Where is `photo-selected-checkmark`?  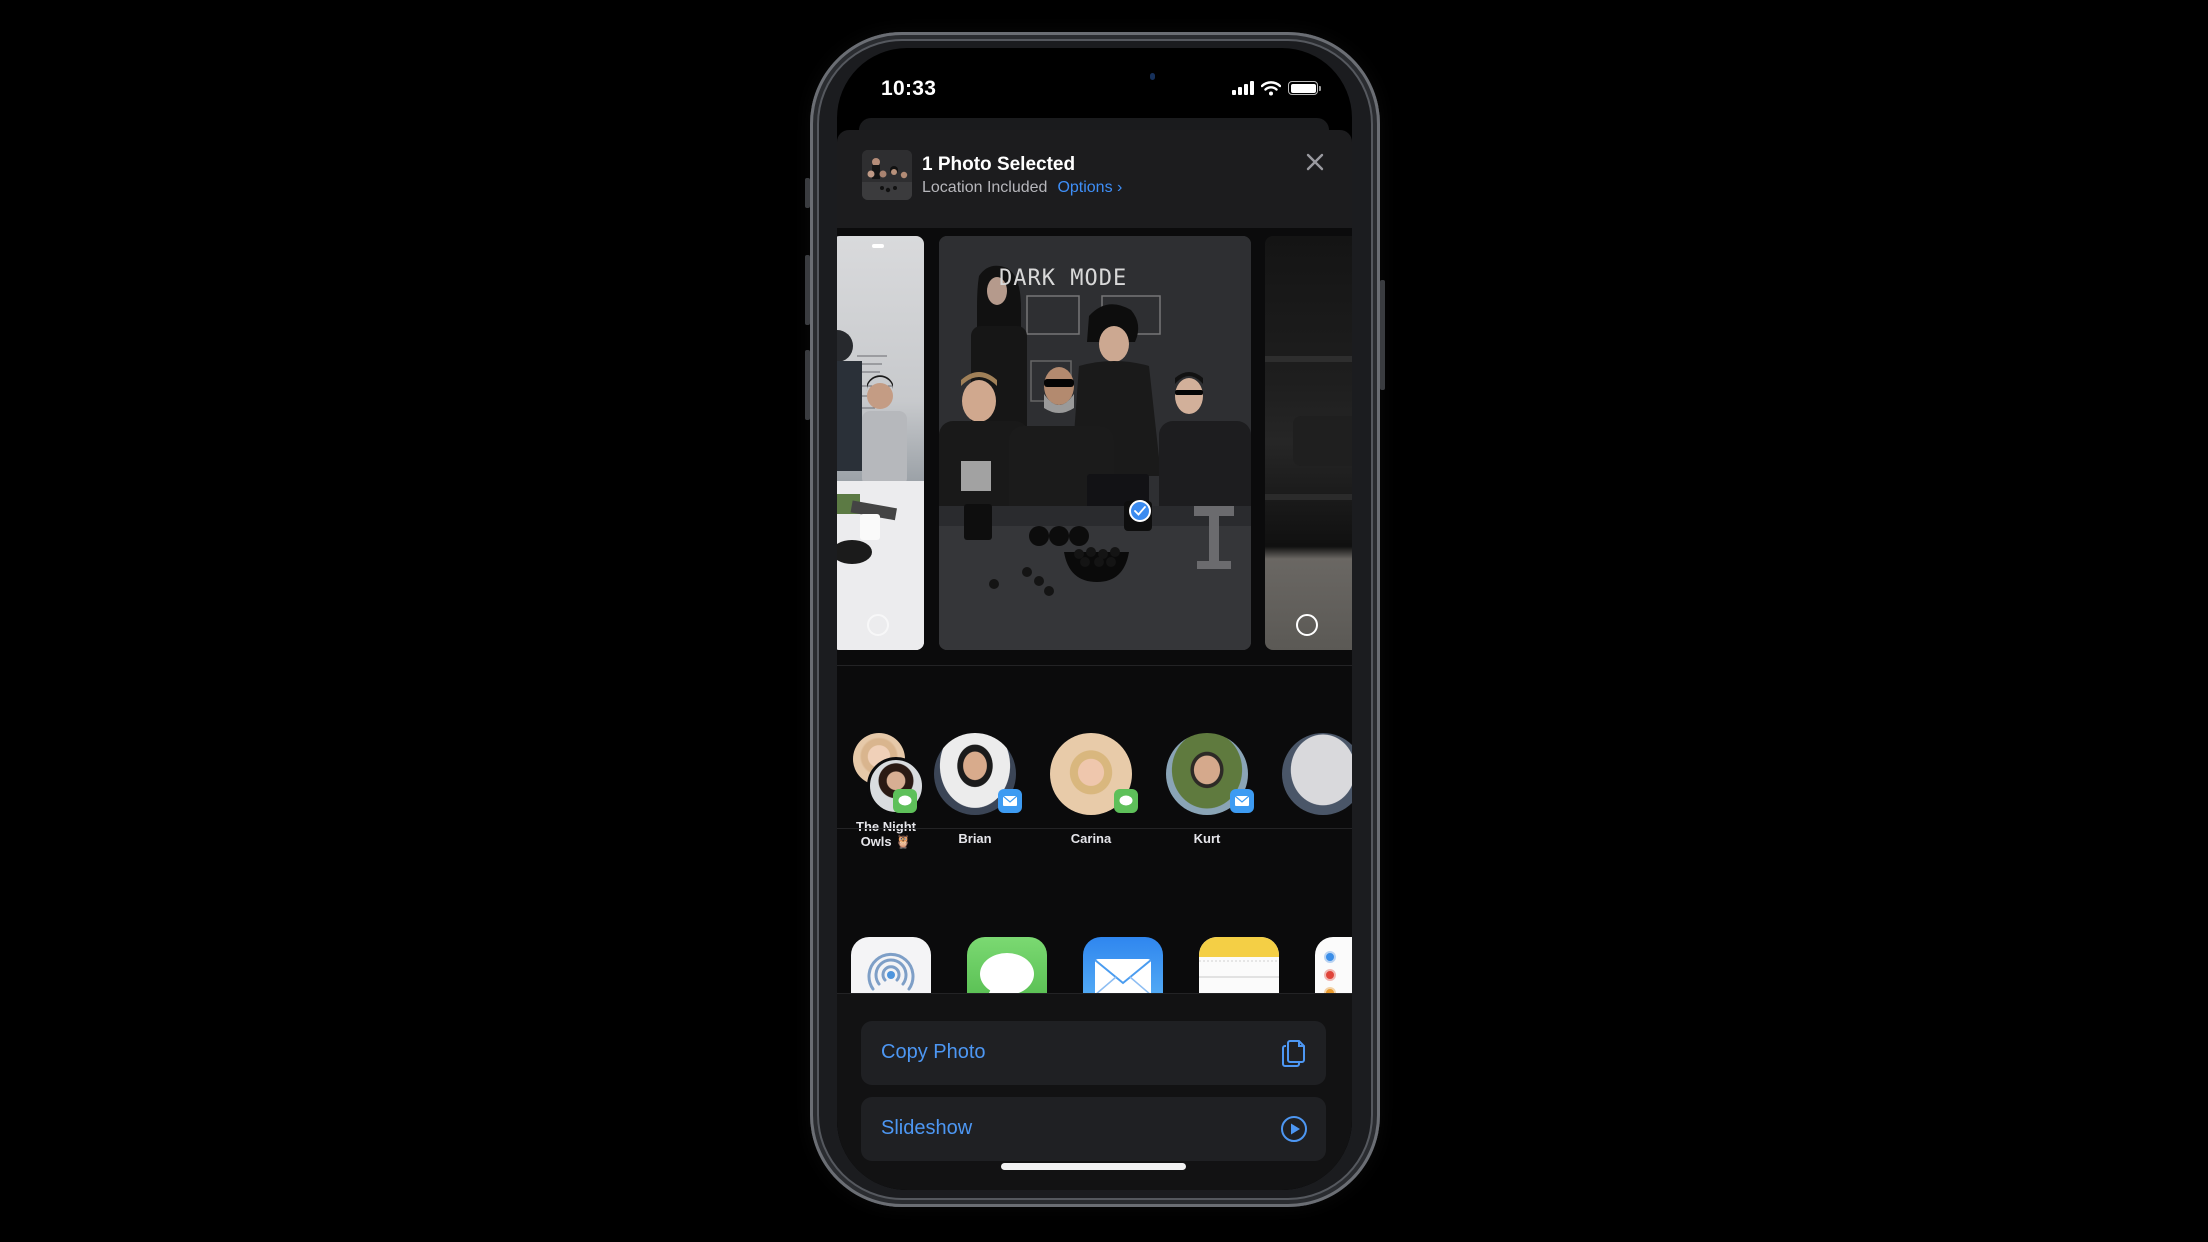
photo-selected-checkmark is located at coordinates (1140, 511).